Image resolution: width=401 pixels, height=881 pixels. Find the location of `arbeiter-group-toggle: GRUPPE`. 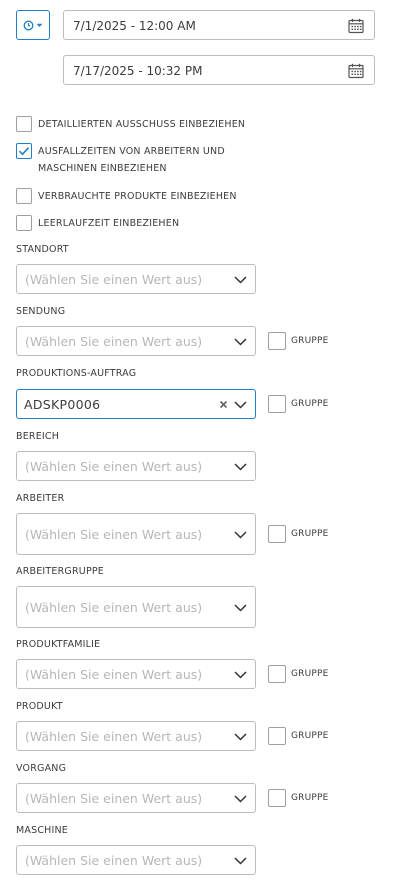

arbeiter-group-toggle: GRUPPE is located at coordinates (298, 534).